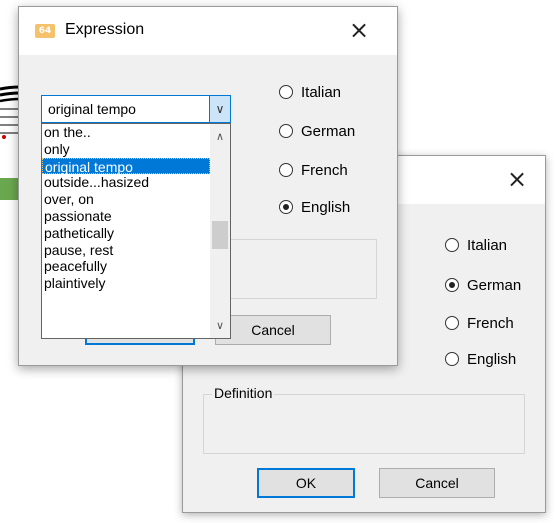  I want to click on dropdown-scrollbar: ∧ ∨, so click(220, 231).